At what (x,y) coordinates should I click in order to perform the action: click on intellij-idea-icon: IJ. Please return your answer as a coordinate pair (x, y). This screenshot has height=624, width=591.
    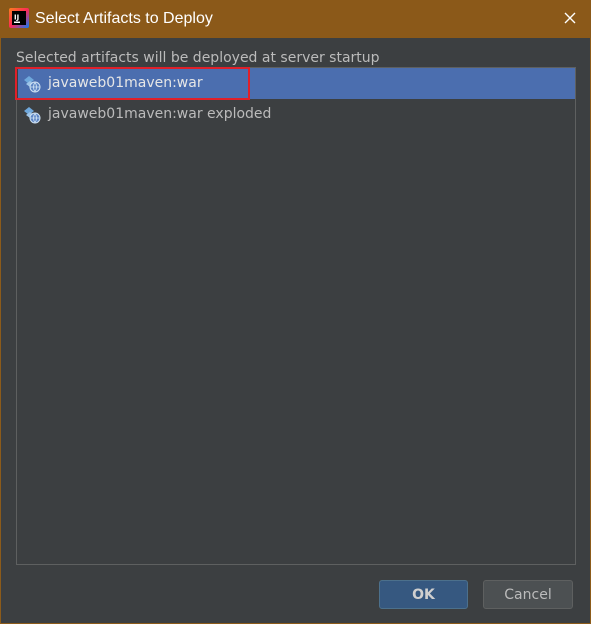
    Looking at the image, I should click on (19, 18).